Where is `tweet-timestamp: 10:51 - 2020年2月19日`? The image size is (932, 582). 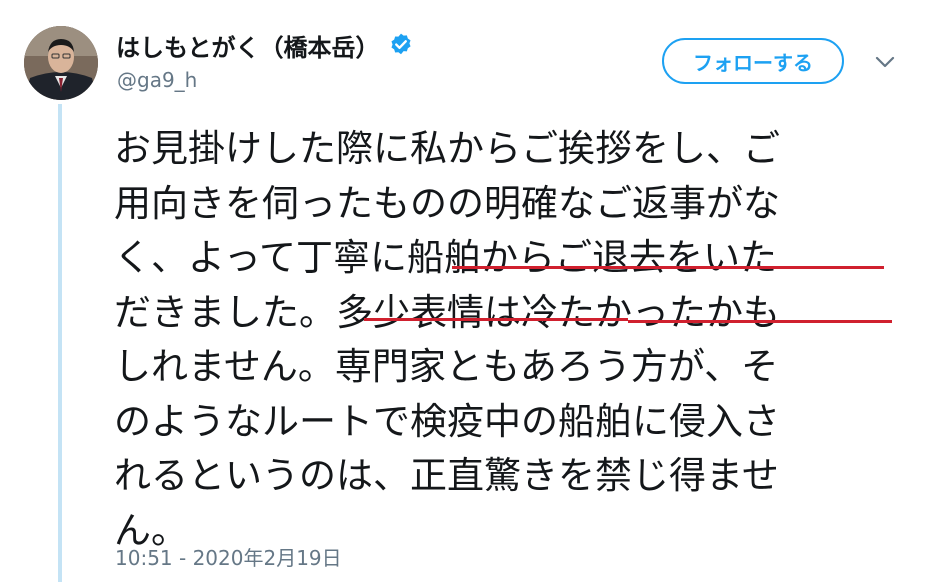
tweet-timestamp: 10:51 - 2020年2月19日 is located at coordinates (228, 556).